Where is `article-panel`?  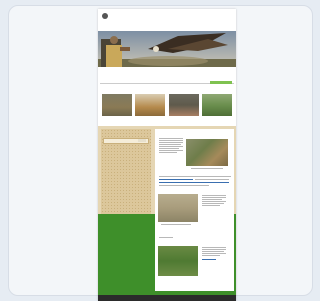
article-panel is located at coordinates (194, 210).